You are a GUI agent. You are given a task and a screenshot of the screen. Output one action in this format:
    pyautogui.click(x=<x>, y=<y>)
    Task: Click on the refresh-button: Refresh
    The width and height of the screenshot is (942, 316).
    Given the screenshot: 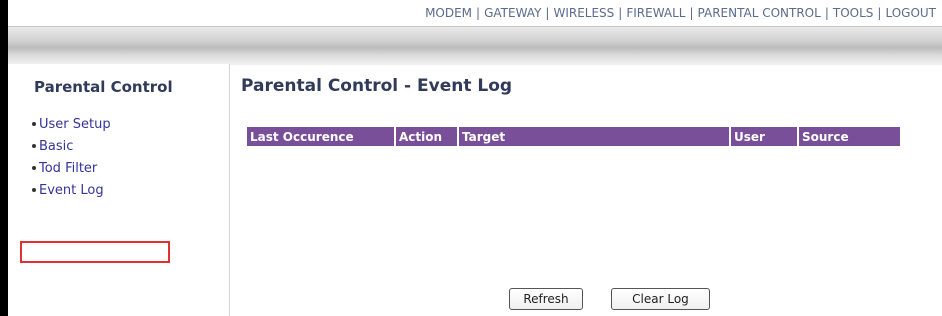 What is the action you would take?
    pyautogui.click(x=546, y=299)
    